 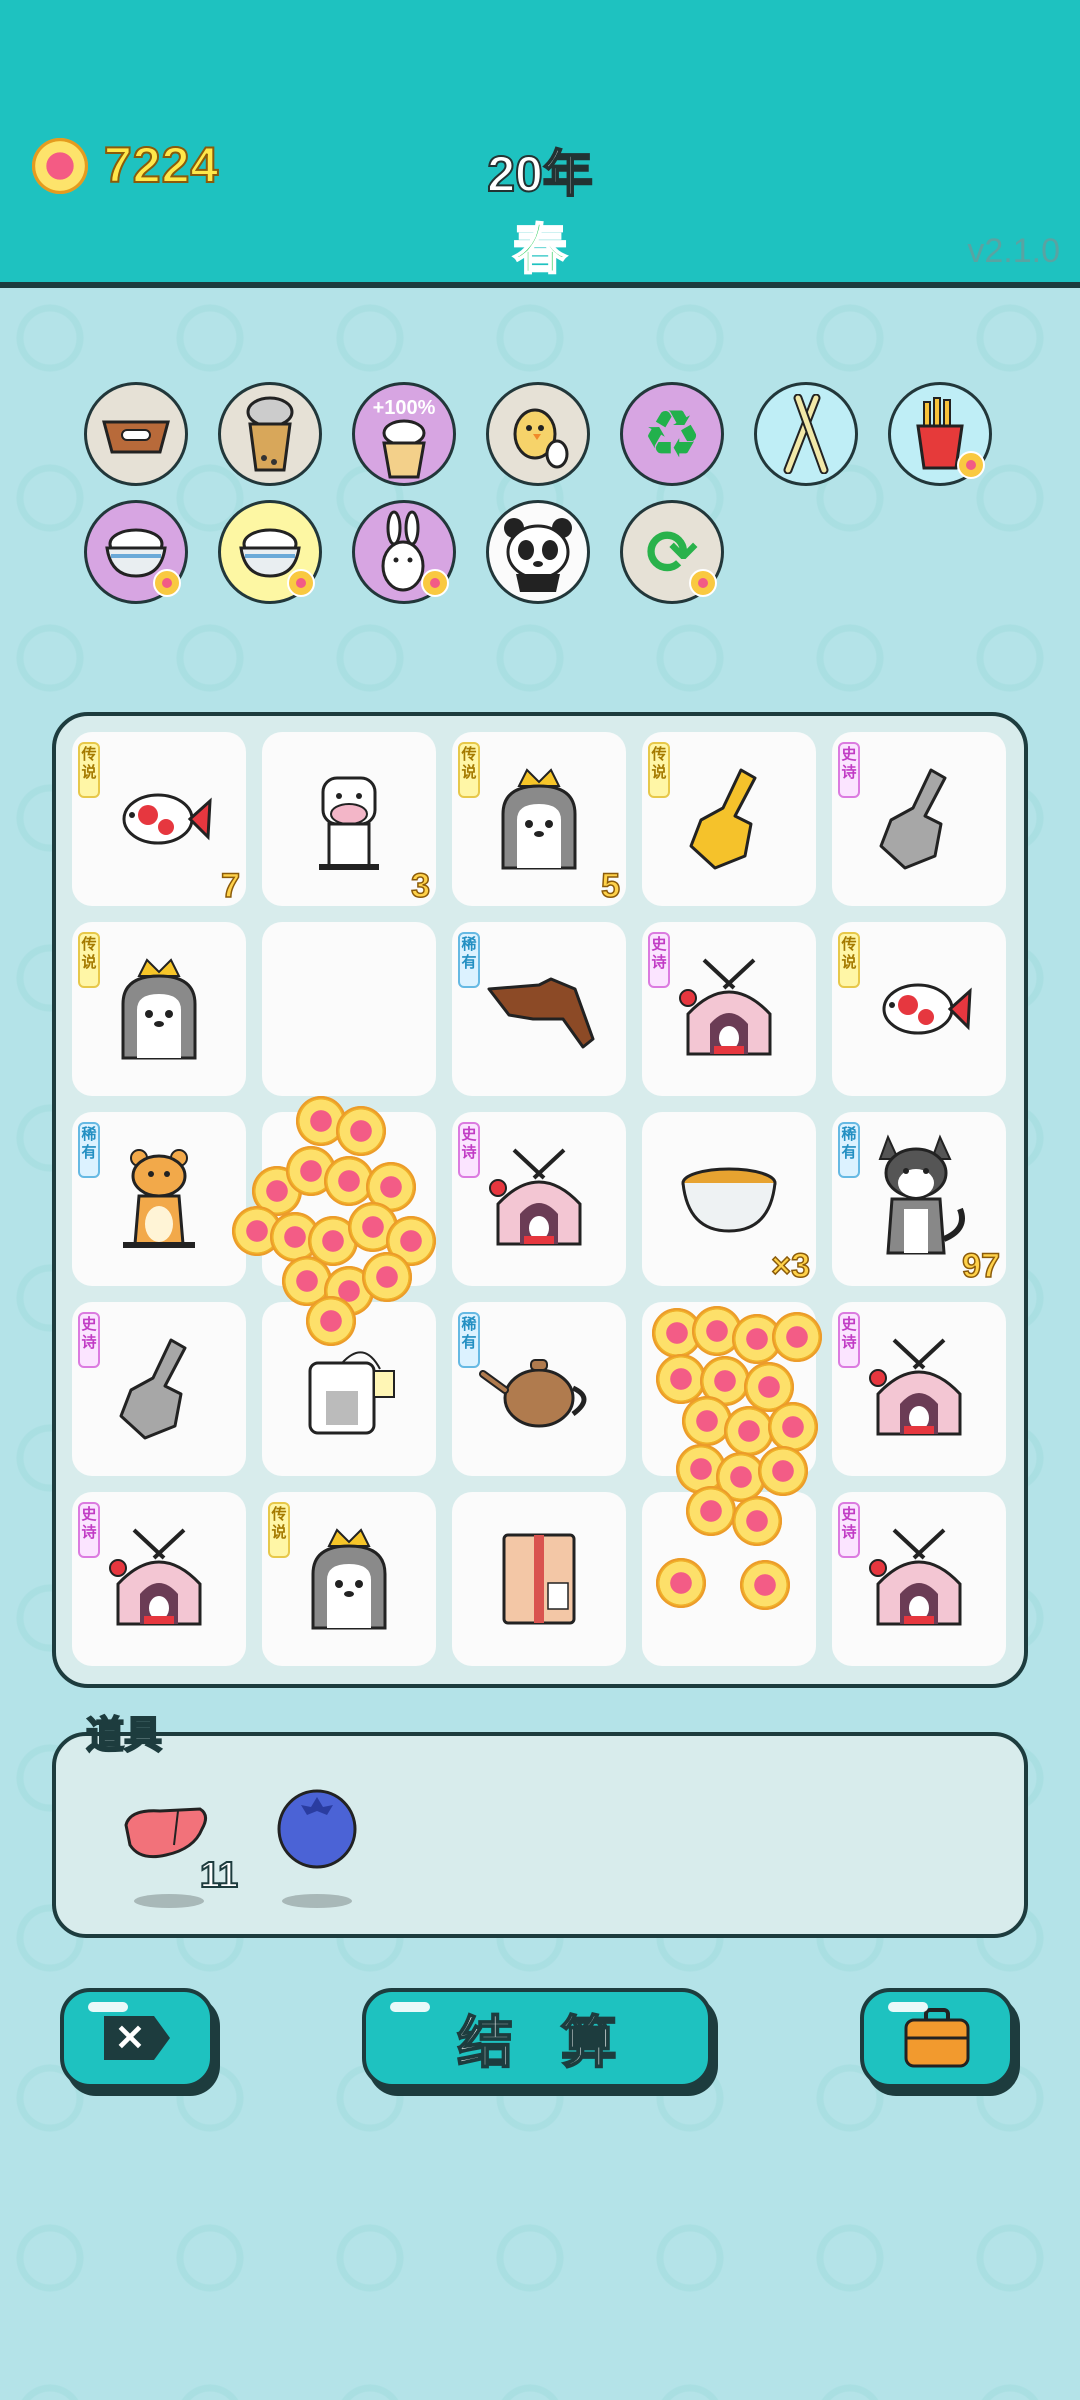 I want to click on year-label: 20年, so click(x=540, y=174).